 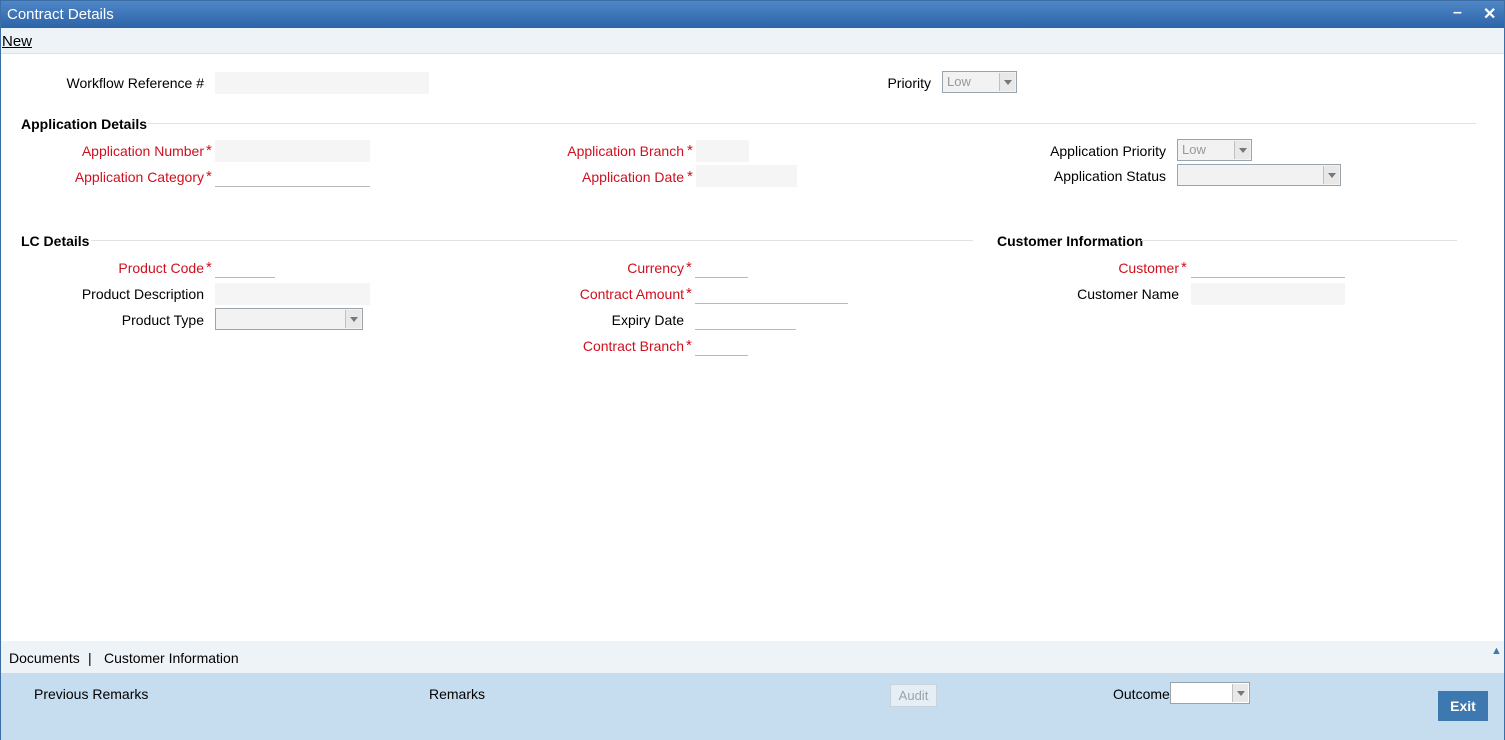 What do you see at coordinates (457, 694) in the screenshot?
I see `remarks-link: Remarks` at bounding box center [457, 694].